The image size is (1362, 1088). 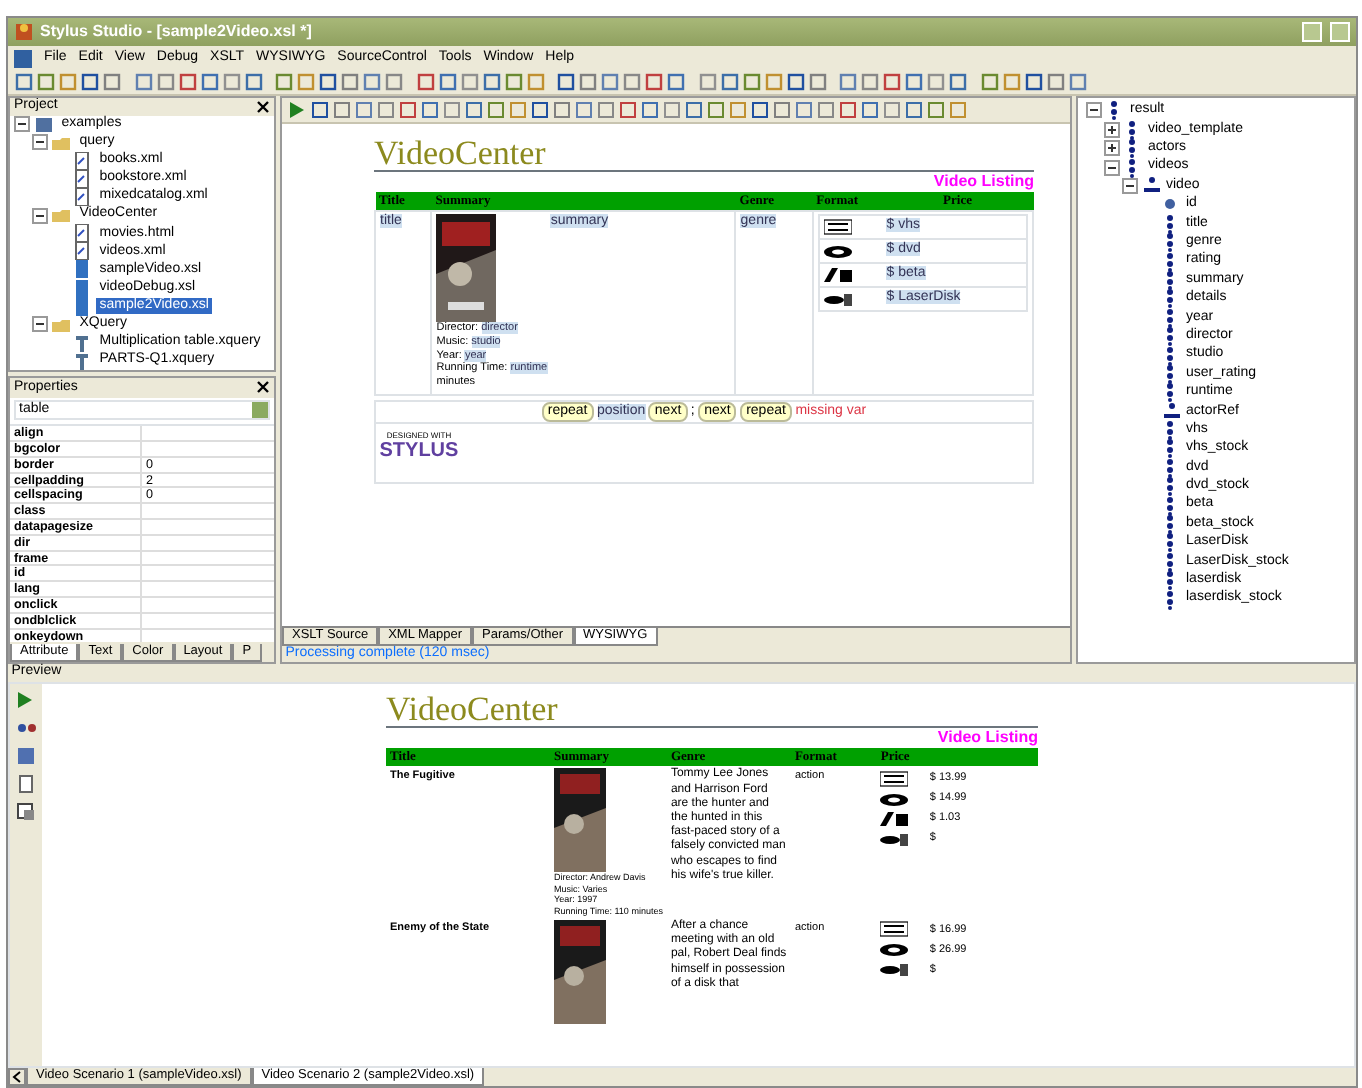 I want to click on dropdown-icon, so click(x=260, y=410).